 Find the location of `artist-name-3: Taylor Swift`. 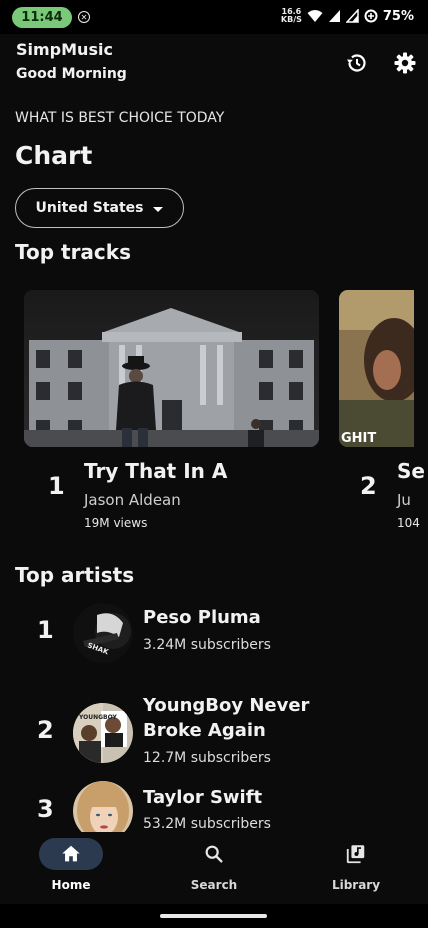

artist-name-3: Taylor Swift is located at coordinates (228, 797).